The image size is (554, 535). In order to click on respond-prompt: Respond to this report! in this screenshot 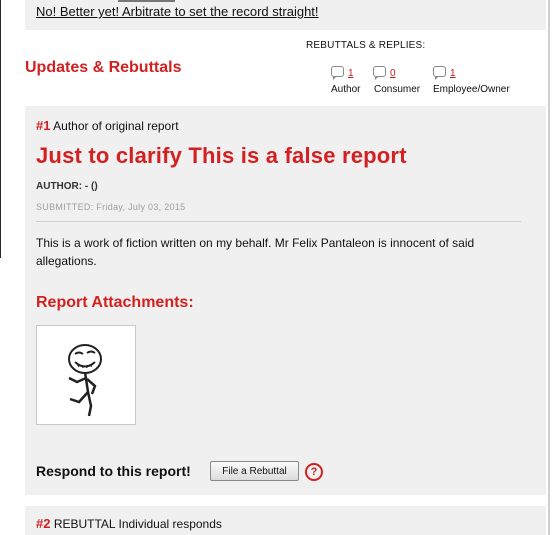, I will do `click(113, 471)`.